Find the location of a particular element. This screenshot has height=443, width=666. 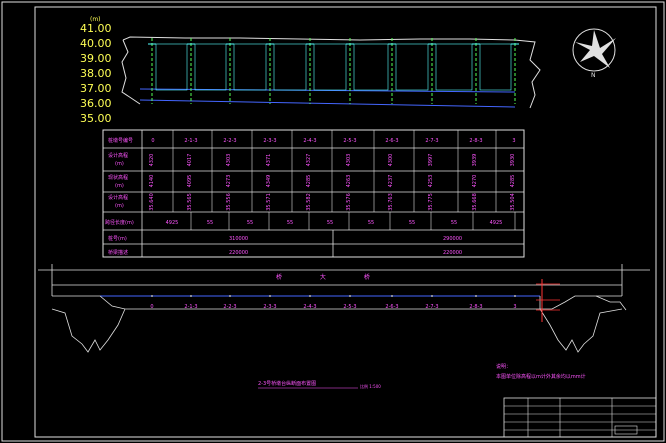

value-cell-r2-8: 3939 is located at coordinates (475, 160).